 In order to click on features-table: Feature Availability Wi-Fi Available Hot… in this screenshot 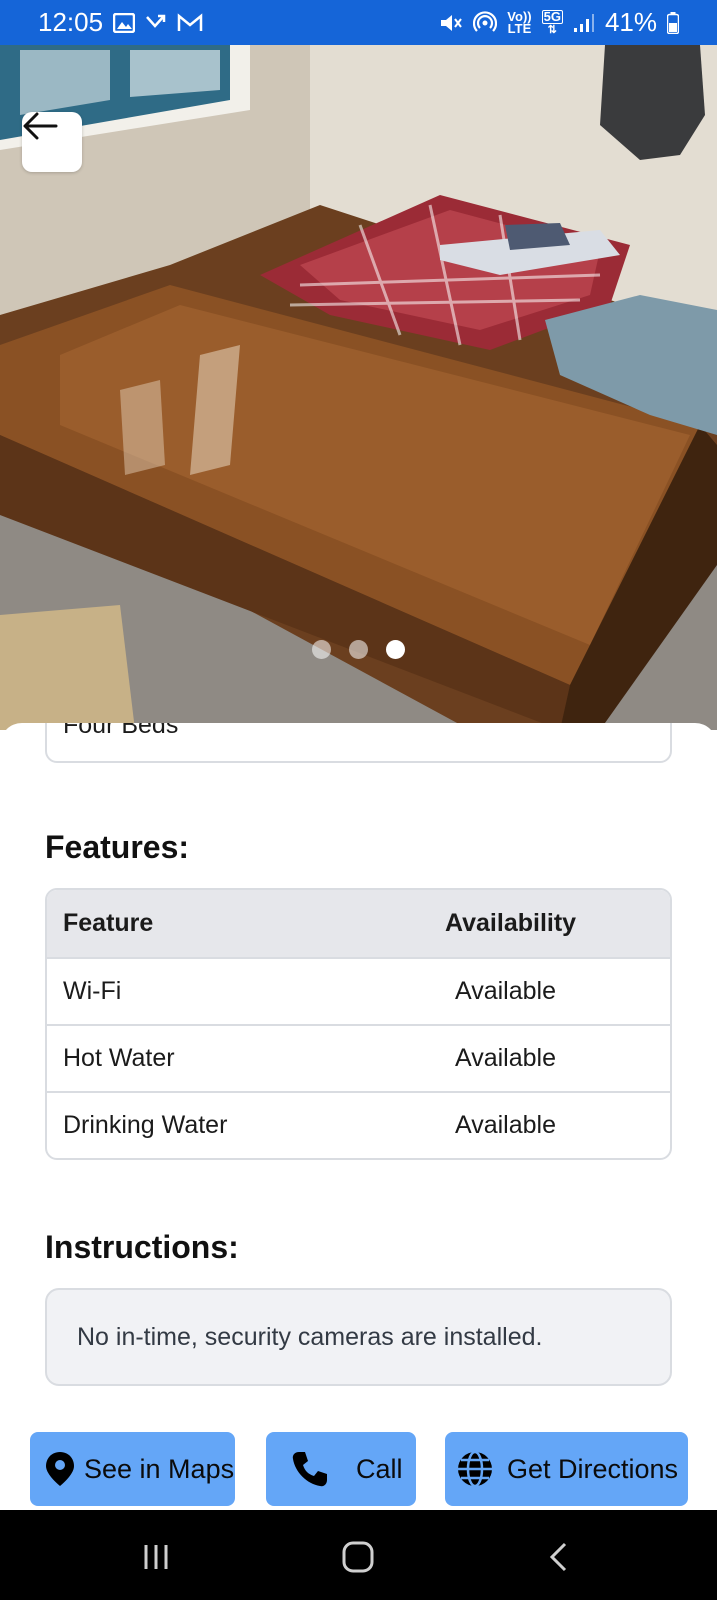, I will do `click(358, 1024)`.